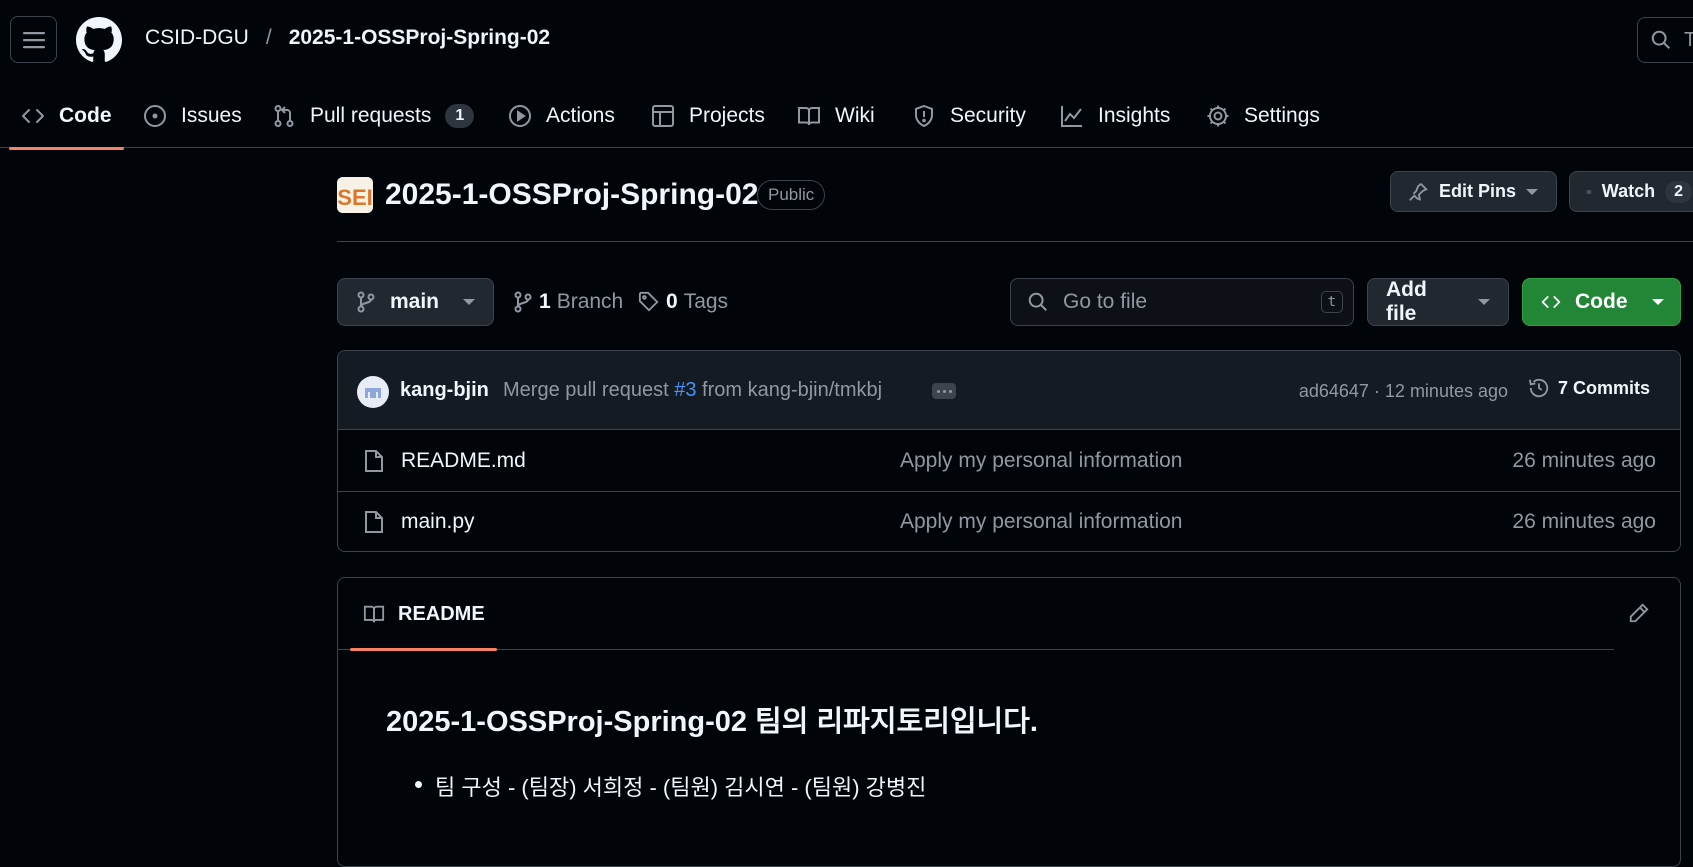 Image resolution: width=1693 pixels, height=867 pixels. What do you see at coordinates (197, 38) in the screenshot?
I see `owner-link: CSID-DGU` at bounding box center [197, 38].